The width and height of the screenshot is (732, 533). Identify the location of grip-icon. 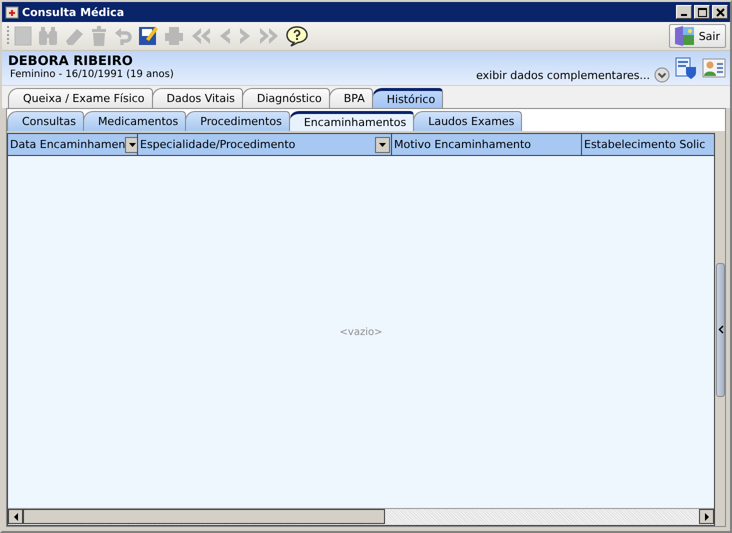
(8, 36).